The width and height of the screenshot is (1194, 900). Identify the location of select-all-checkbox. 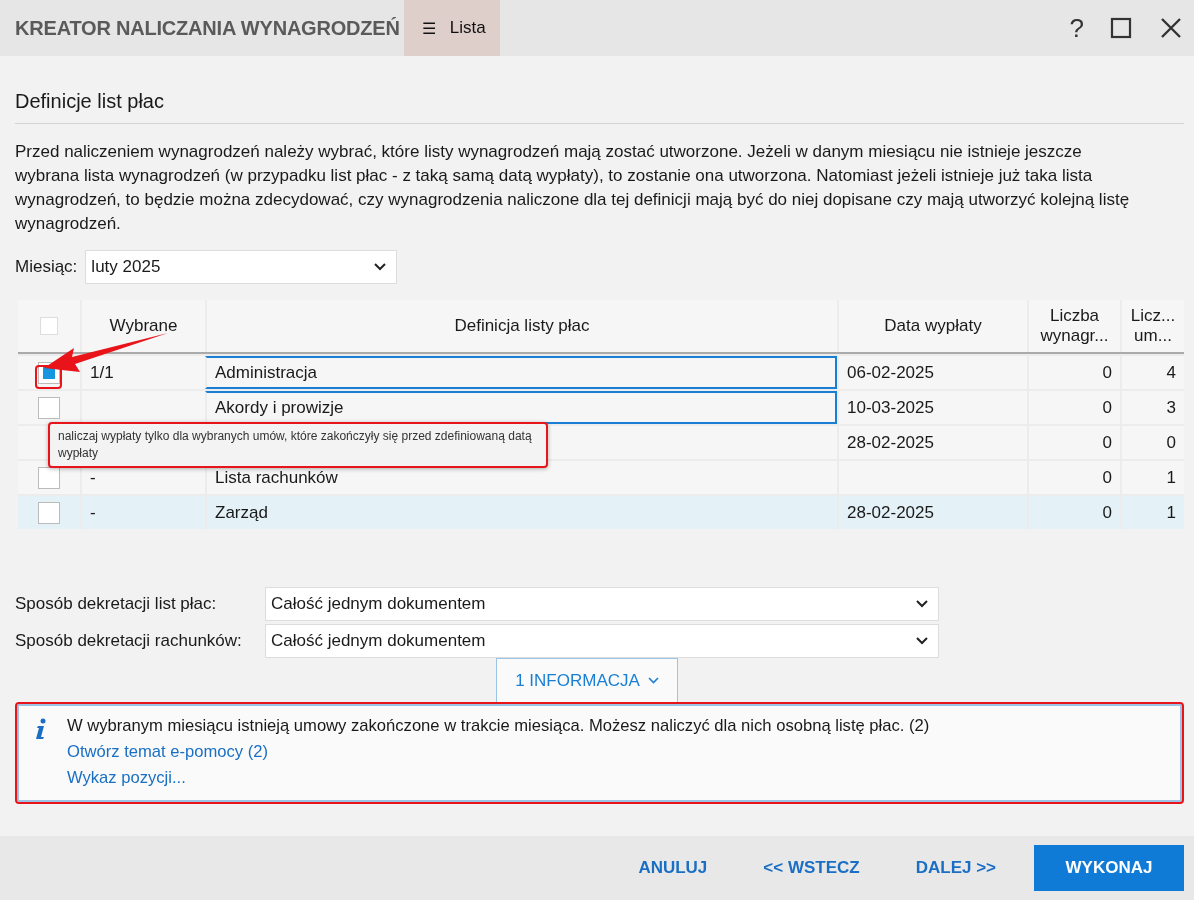
(49, 326).